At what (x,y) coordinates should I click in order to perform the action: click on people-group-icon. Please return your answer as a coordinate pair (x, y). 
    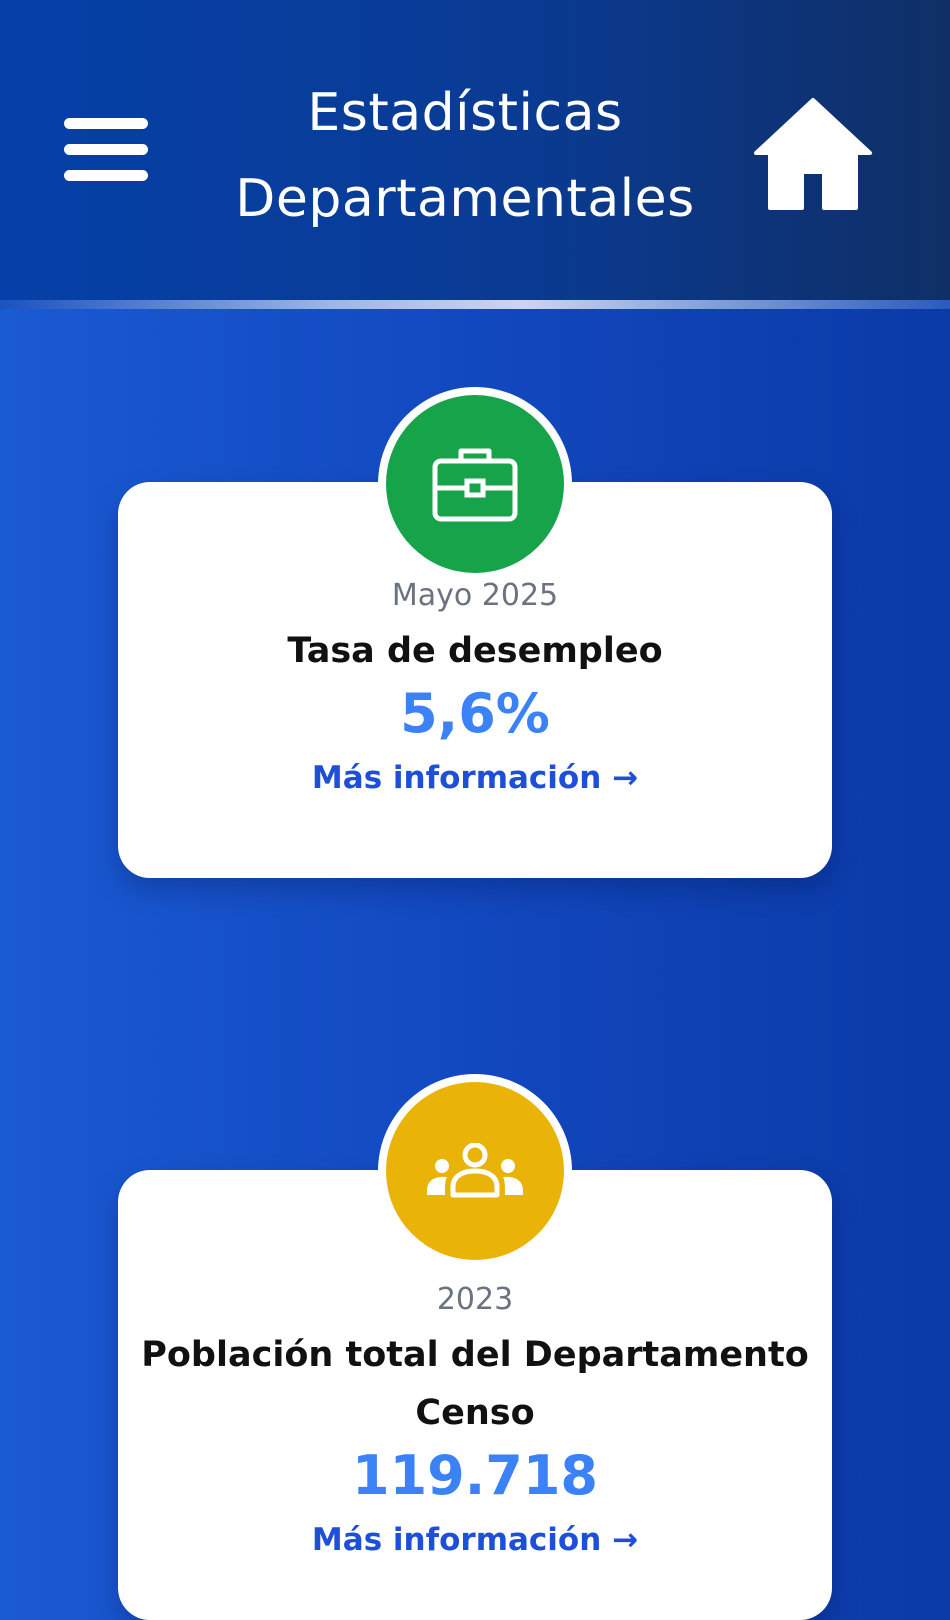
    Looking at the image, I should click on (475, 1170).